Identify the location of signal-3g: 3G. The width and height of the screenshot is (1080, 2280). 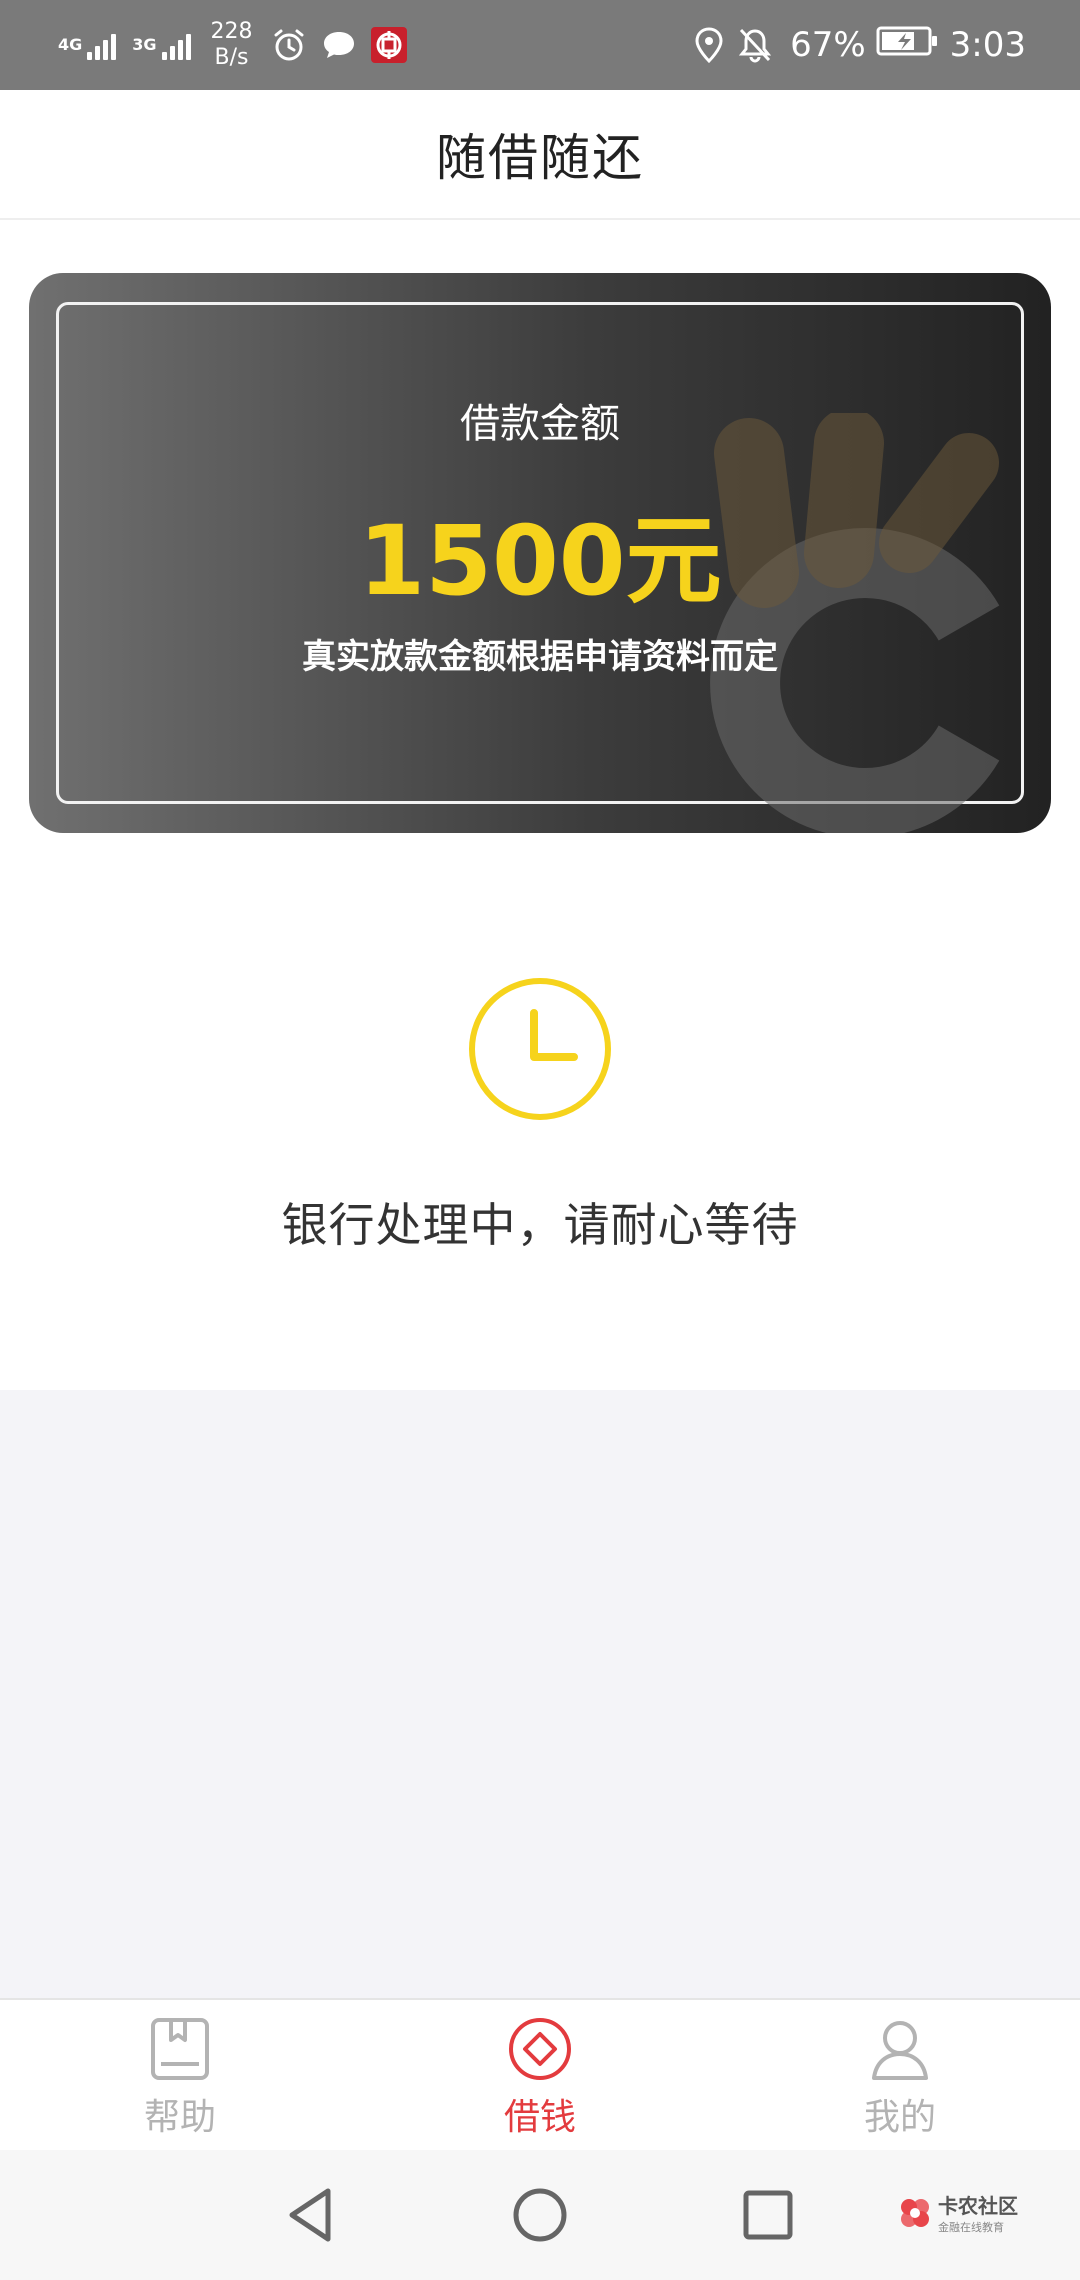
(161, 45).